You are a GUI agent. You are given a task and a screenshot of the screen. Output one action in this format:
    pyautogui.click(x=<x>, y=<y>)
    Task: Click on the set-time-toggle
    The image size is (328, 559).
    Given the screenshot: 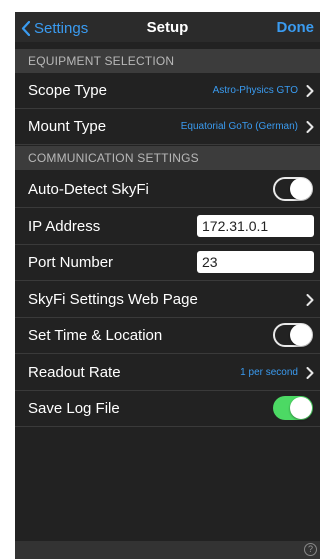 What is the action you would take?
    pyautogui.click(x=293, y=335)
    